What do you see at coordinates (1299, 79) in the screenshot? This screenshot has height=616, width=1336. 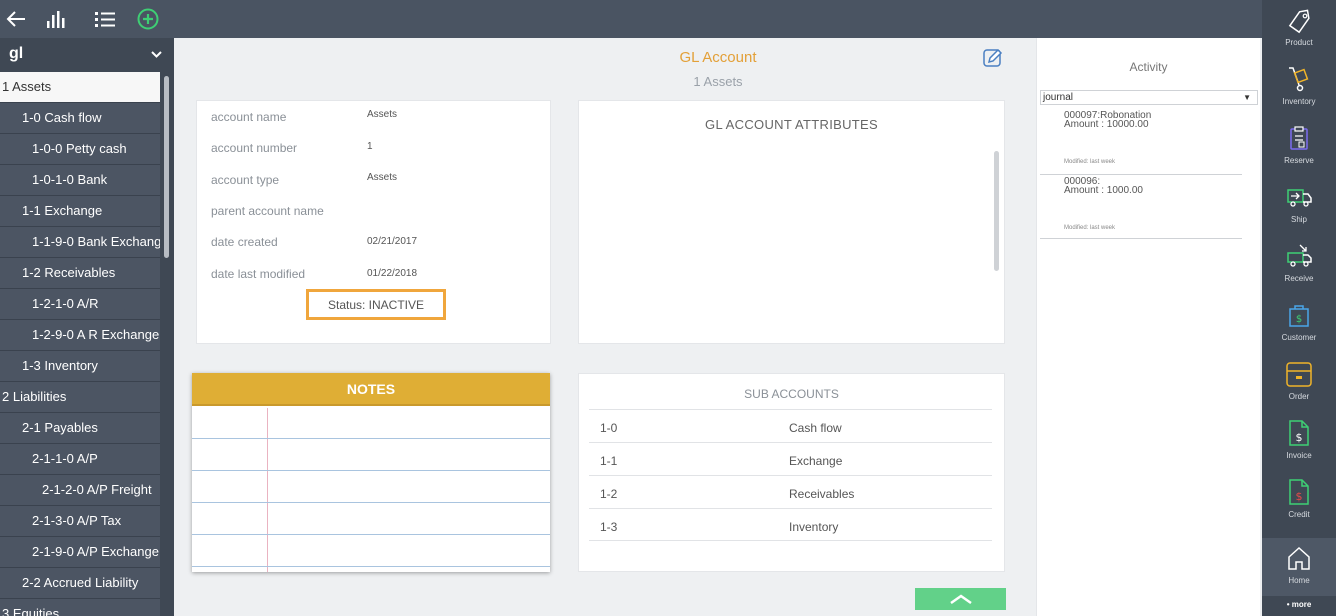 I see `hand-truck-icon` at bounding box center [1299, 79].